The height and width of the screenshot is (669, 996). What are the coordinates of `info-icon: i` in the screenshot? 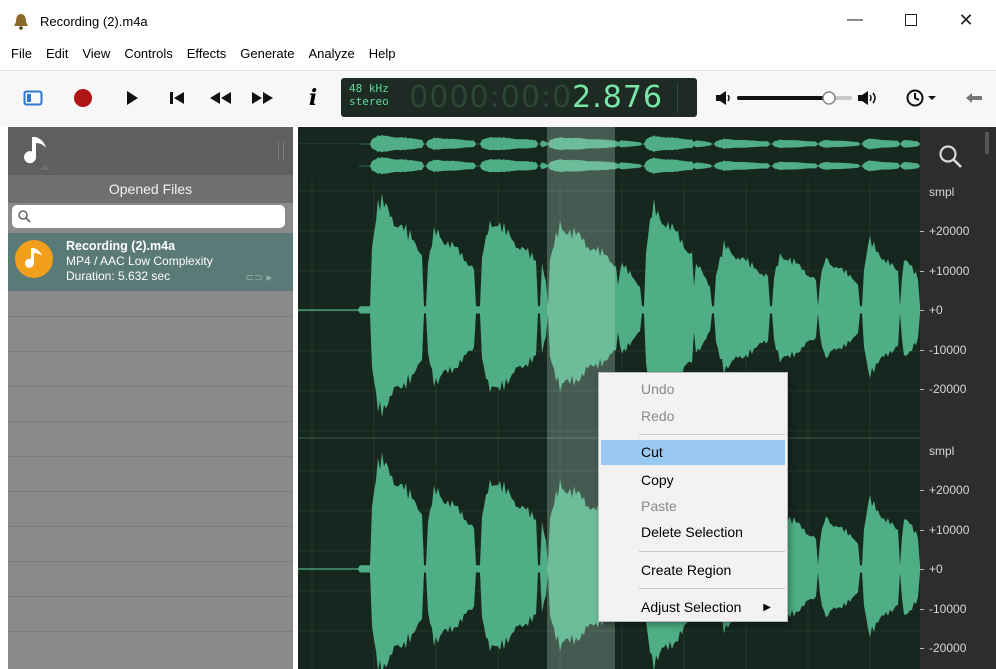 It's located at (313, 98).